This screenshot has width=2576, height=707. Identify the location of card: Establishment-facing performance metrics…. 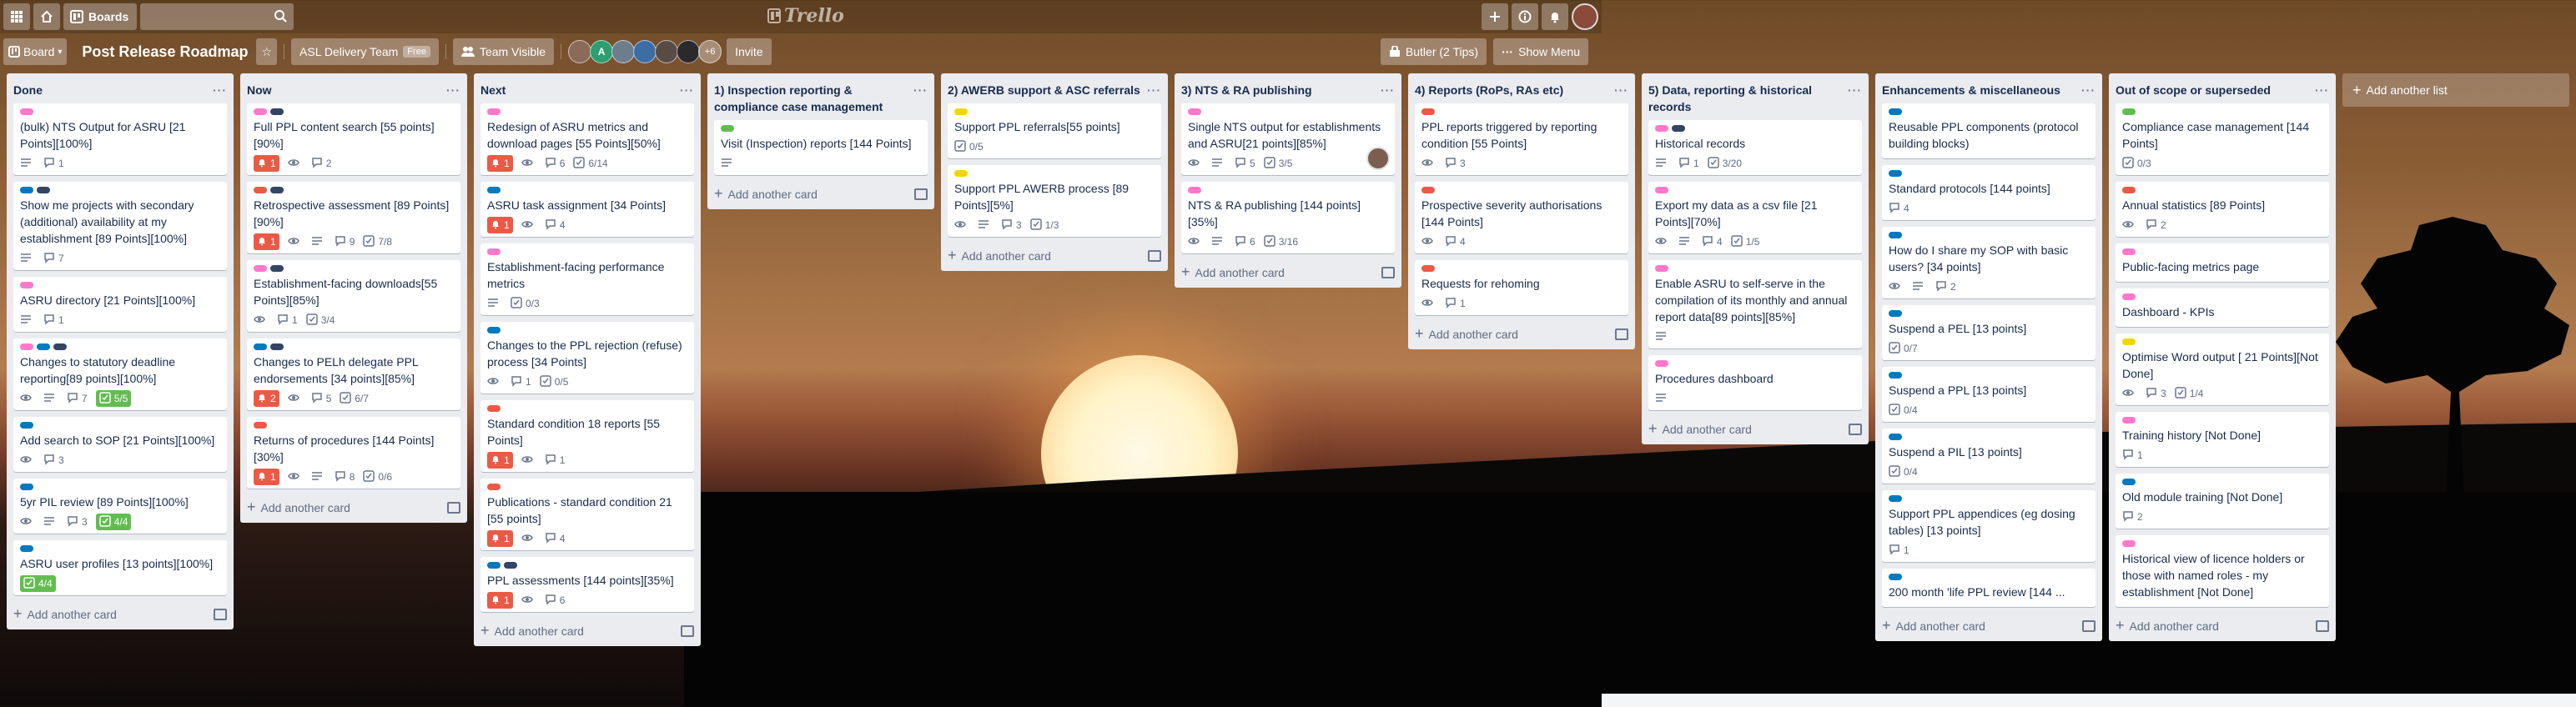
(587, 279).